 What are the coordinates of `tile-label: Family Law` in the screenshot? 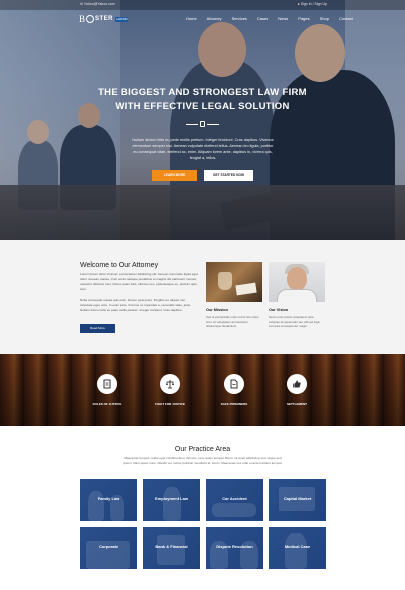 It's located at (108, 498).